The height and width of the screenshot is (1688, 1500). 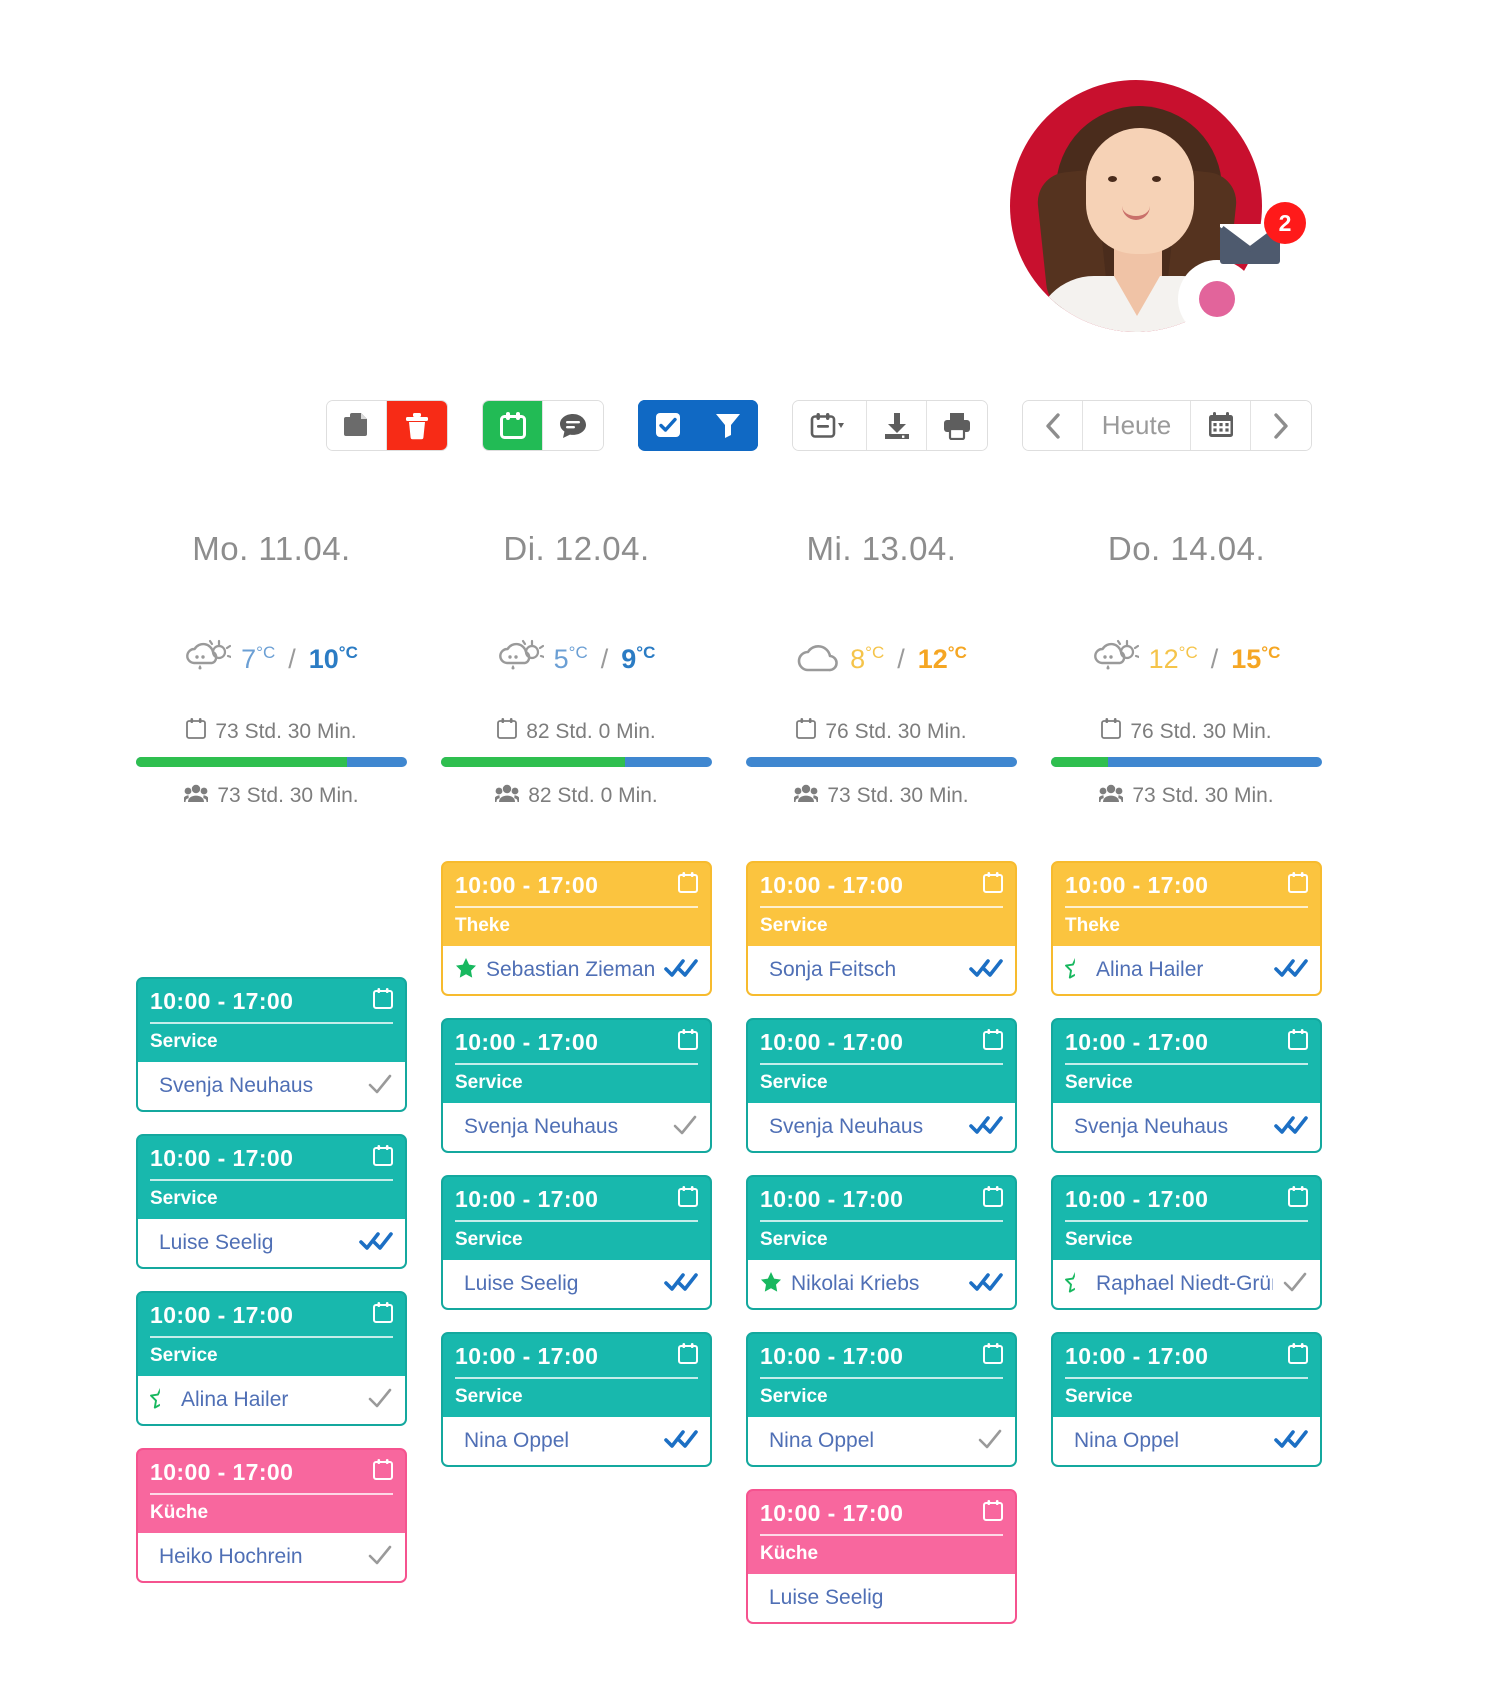 I want to click on add-shift-button, so click(x=513, y=425).